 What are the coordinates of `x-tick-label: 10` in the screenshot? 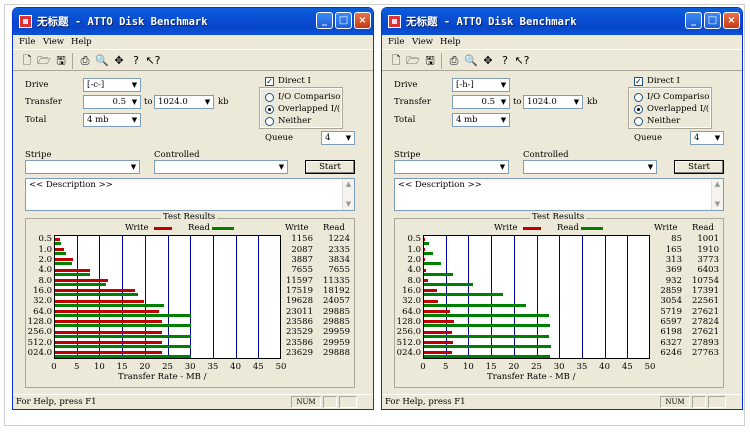 It's located at (99, 367).